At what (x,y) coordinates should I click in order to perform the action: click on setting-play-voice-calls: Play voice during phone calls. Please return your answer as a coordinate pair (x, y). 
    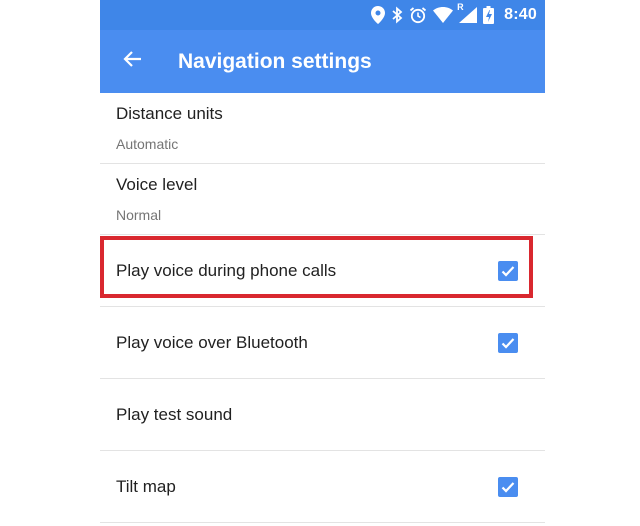
    Looking at the image, I should click on (322, 271).